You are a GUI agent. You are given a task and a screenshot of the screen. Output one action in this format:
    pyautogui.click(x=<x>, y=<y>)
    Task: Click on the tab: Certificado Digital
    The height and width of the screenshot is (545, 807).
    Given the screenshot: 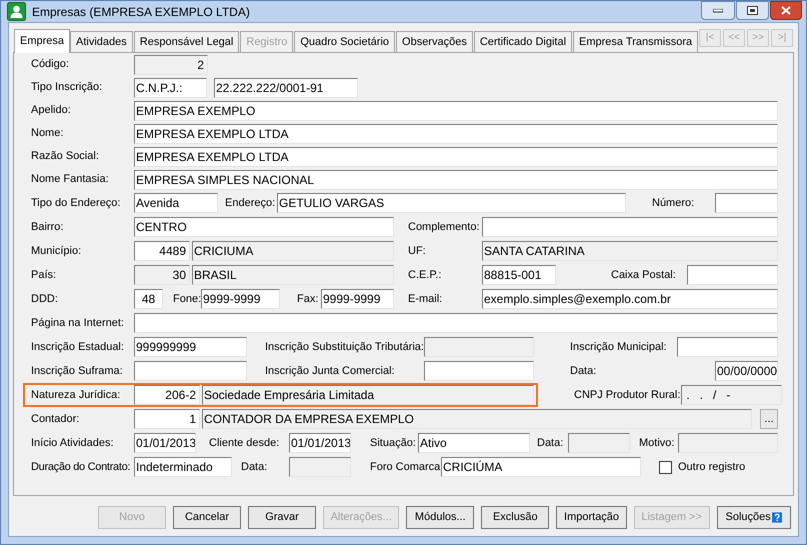 What is the action you would take?
    pyautogui.click(x=523, y=41)
    